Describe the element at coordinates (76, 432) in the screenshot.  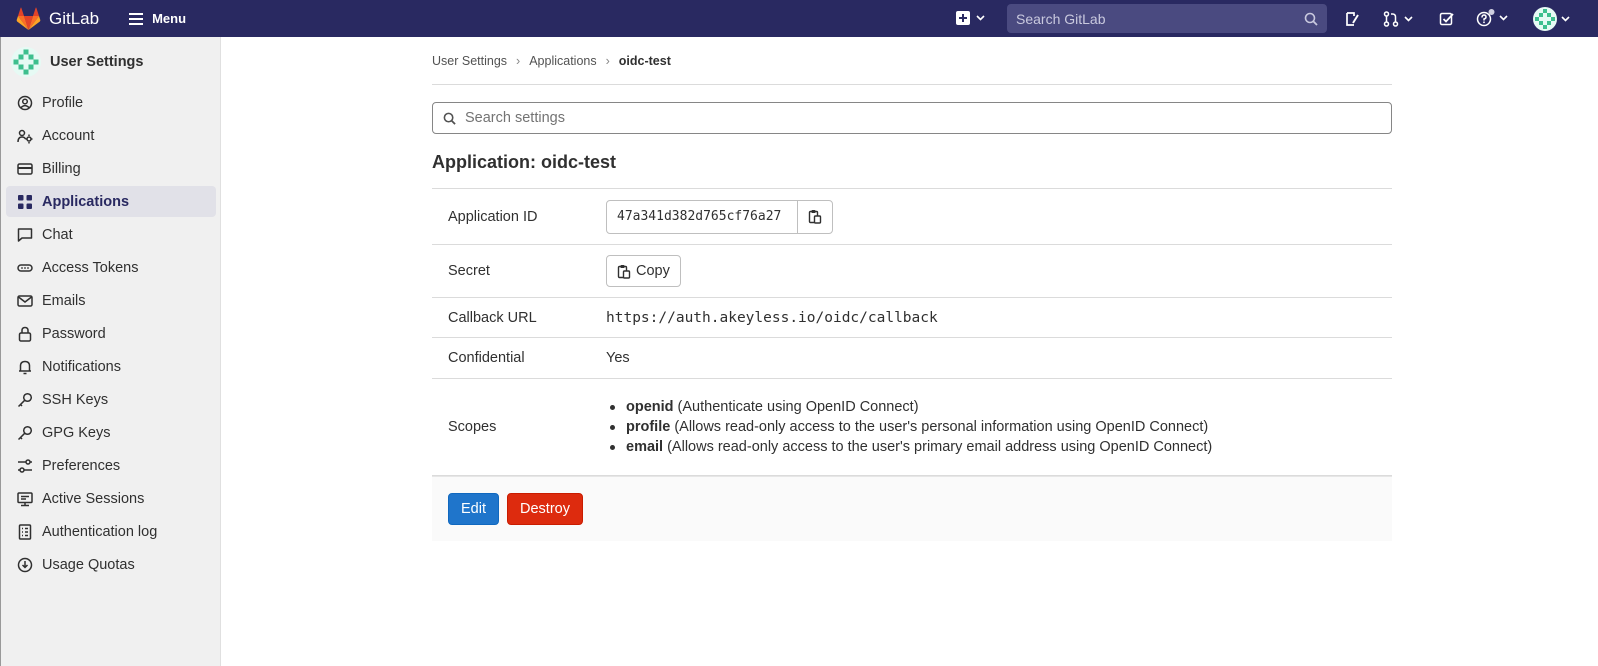
I see `sidebar-item-label: GPG Keys` at that location.